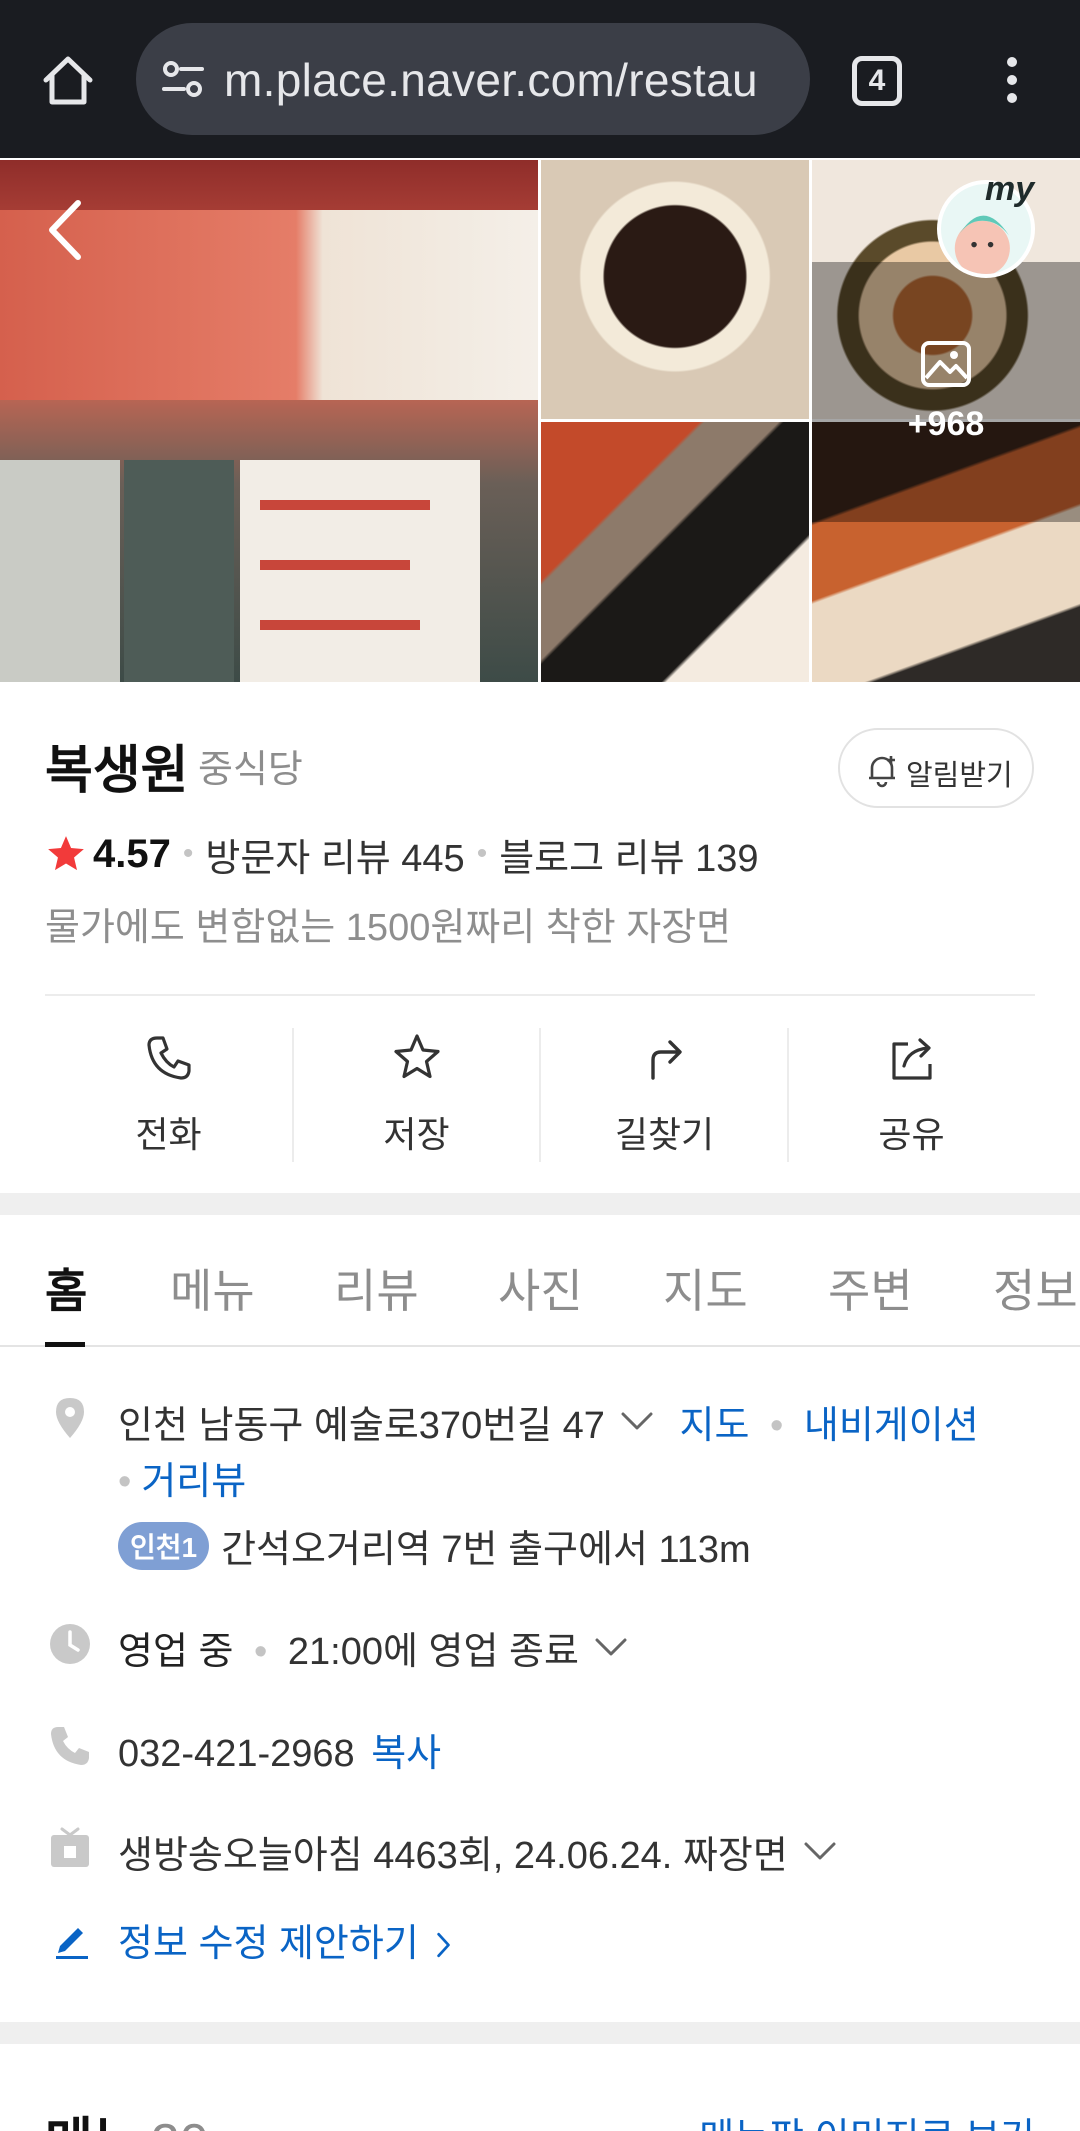 The height and width of the screenshot is (2131, 1080). I want to click on street-view-row: • 거리뷰, so click(182, 1477).